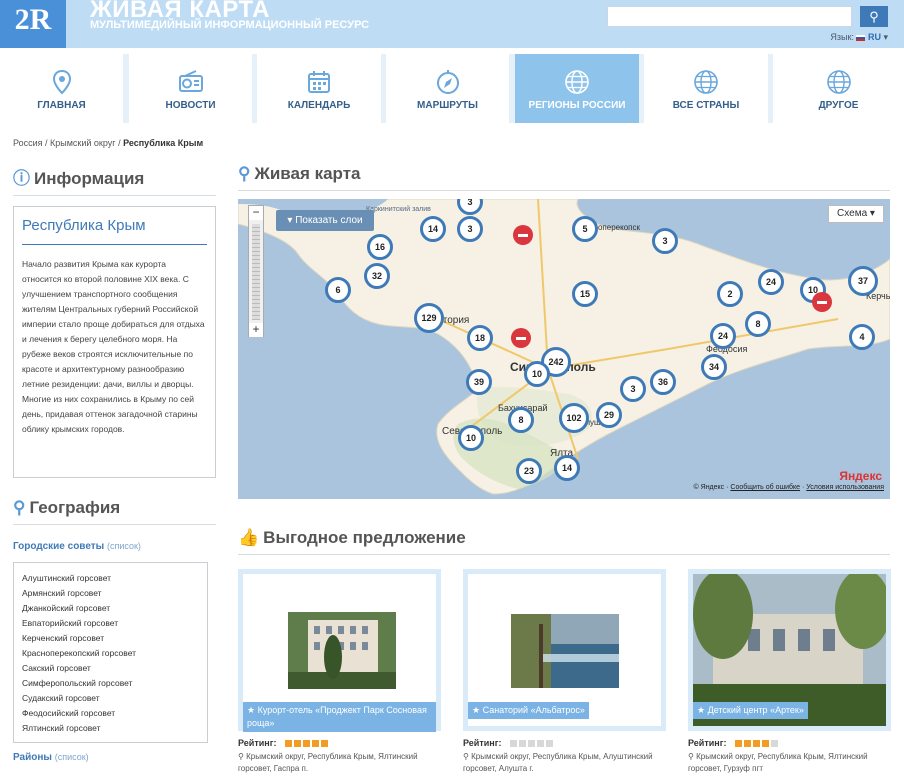  I want to click on list-item: Симферопольский горсовет, so click(110, 683).